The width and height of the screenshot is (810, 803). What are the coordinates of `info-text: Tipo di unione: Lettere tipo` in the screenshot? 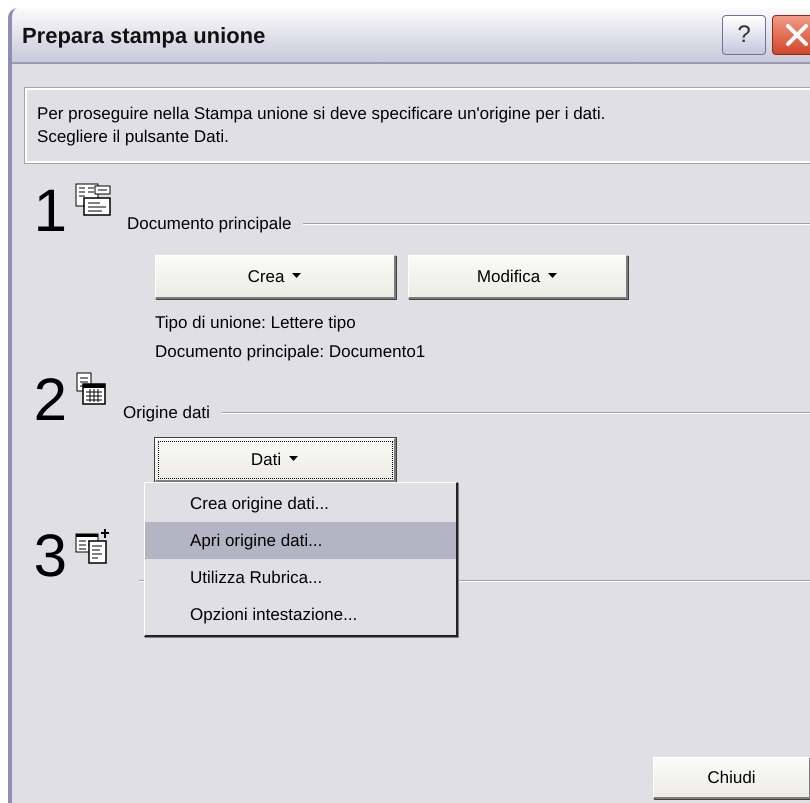 It's located at (256, 323).